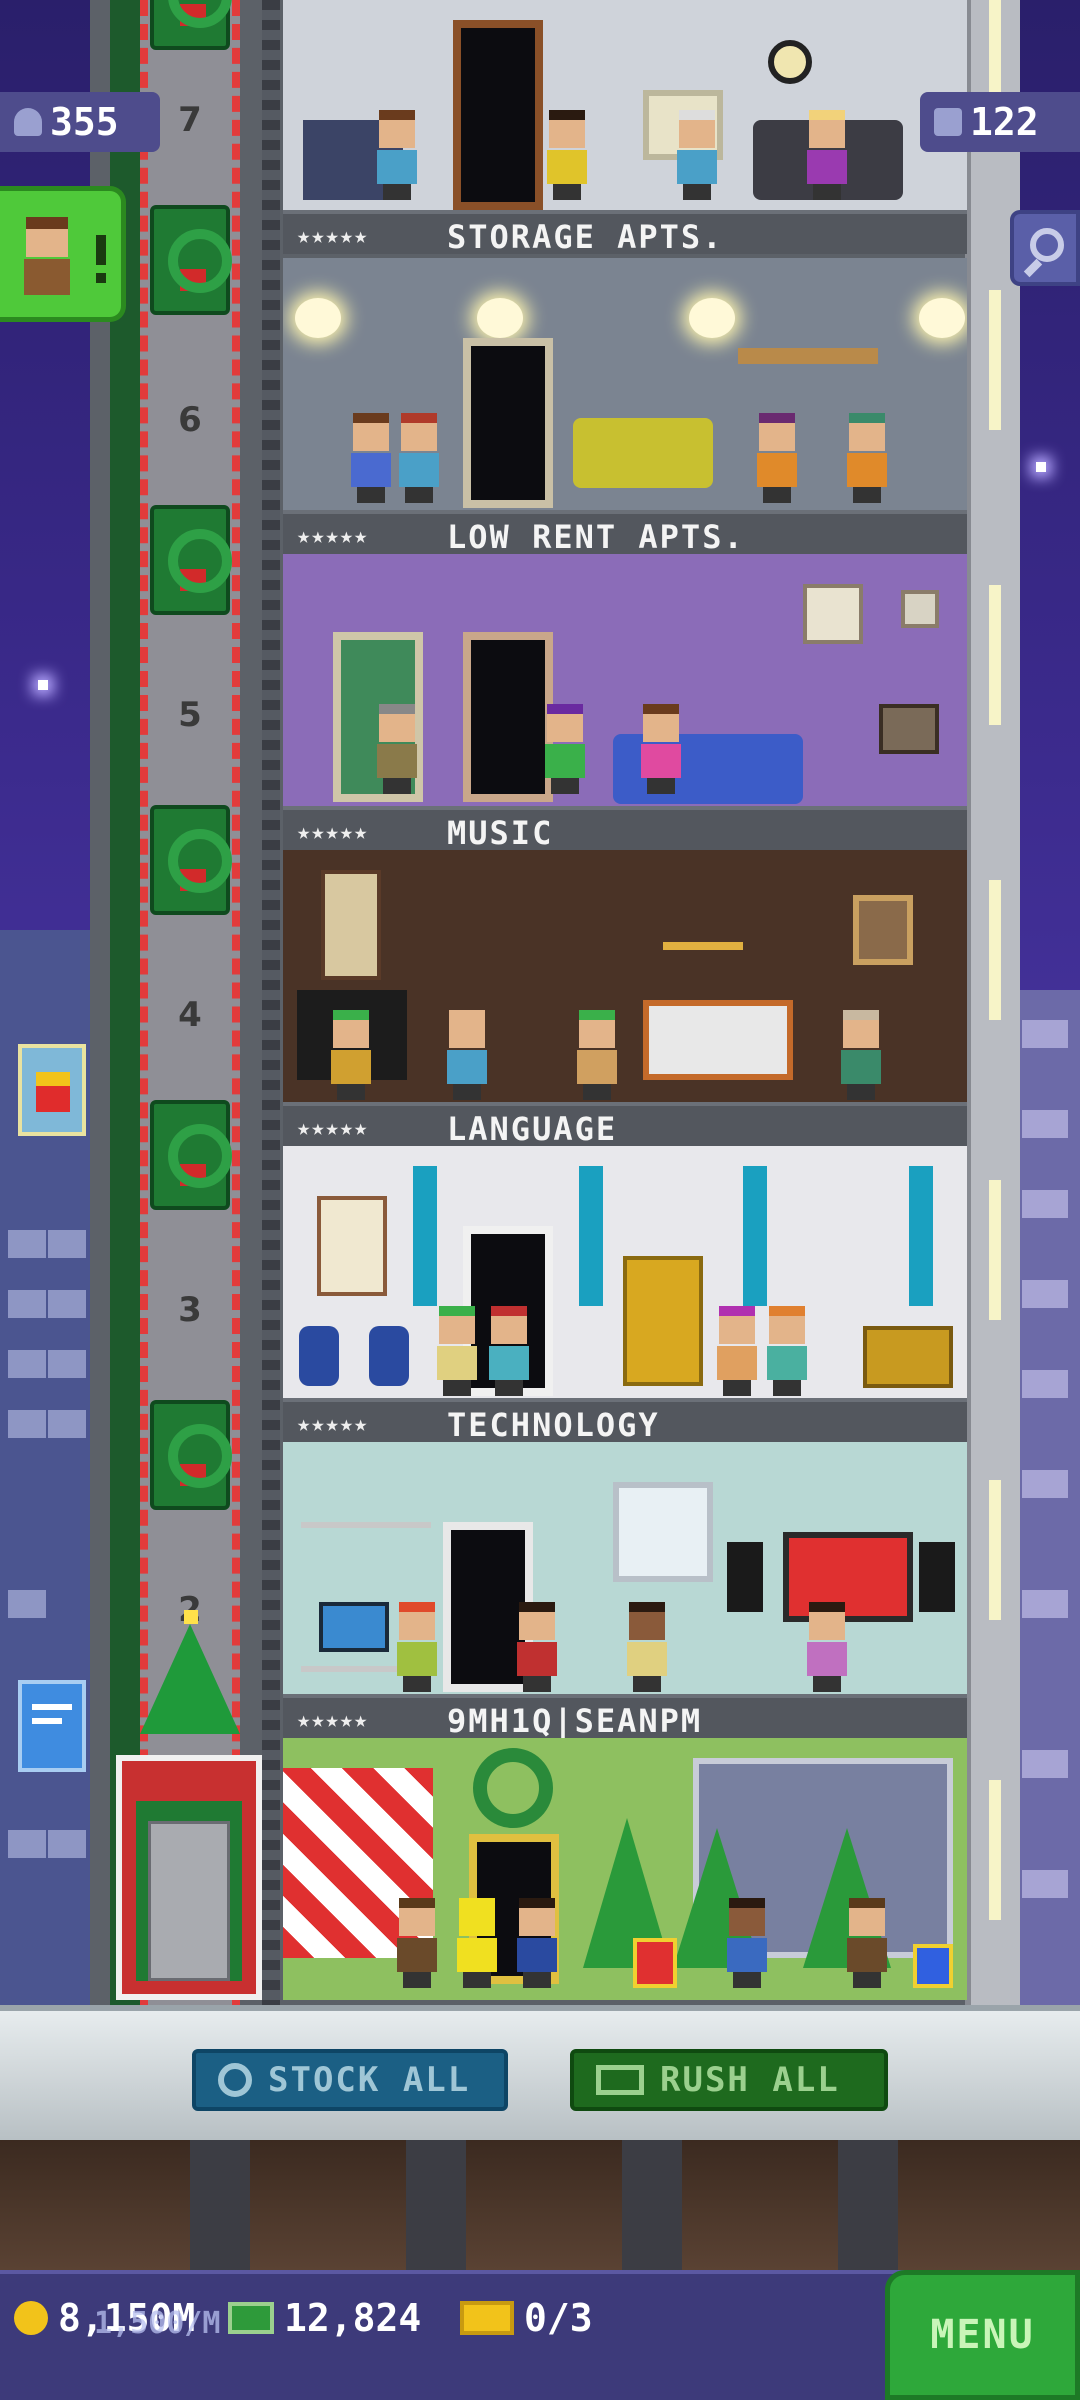  I want to click on bux-value: 122, so click(1004, 122).